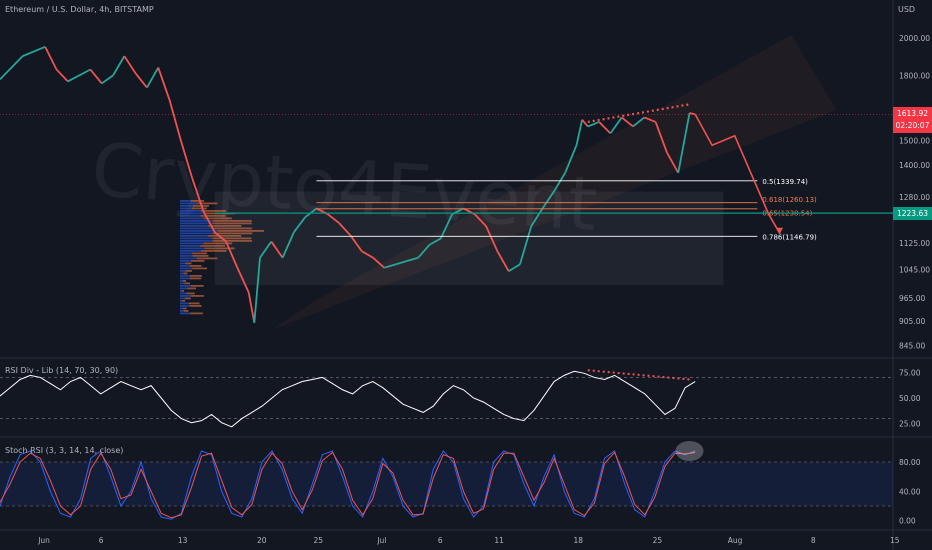 Image resolution: width=932 pixels, height=550 pixels. Describe the element at coordinates (895, 540) in the screenshot. I see `time-tick-label: 15` at that location.